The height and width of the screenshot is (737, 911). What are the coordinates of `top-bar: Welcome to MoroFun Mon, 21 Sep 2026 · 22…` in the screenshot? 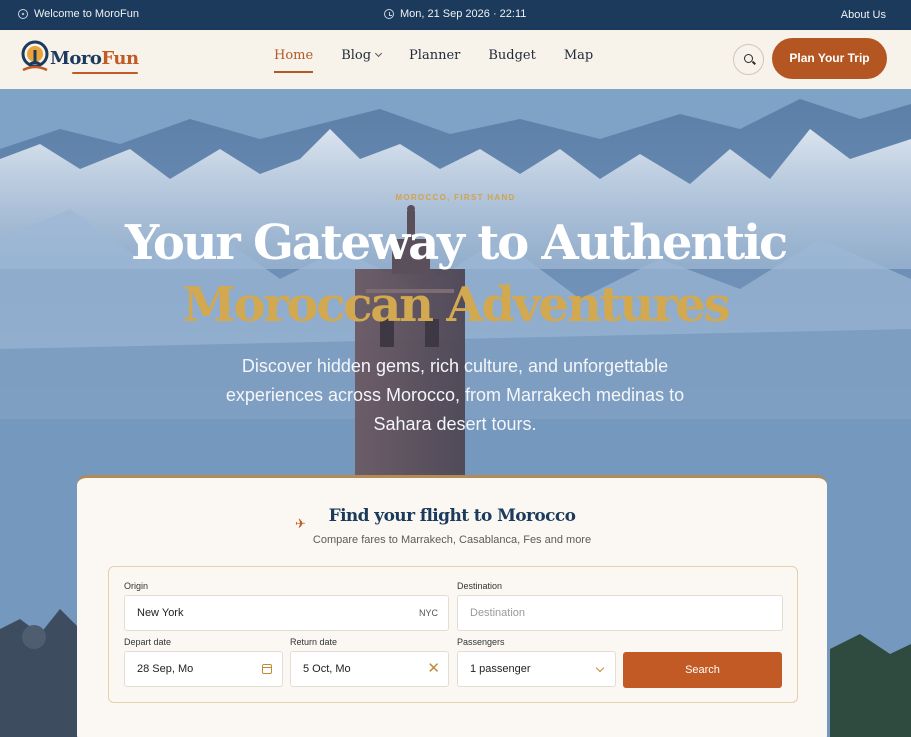 It's located at (455, 15).